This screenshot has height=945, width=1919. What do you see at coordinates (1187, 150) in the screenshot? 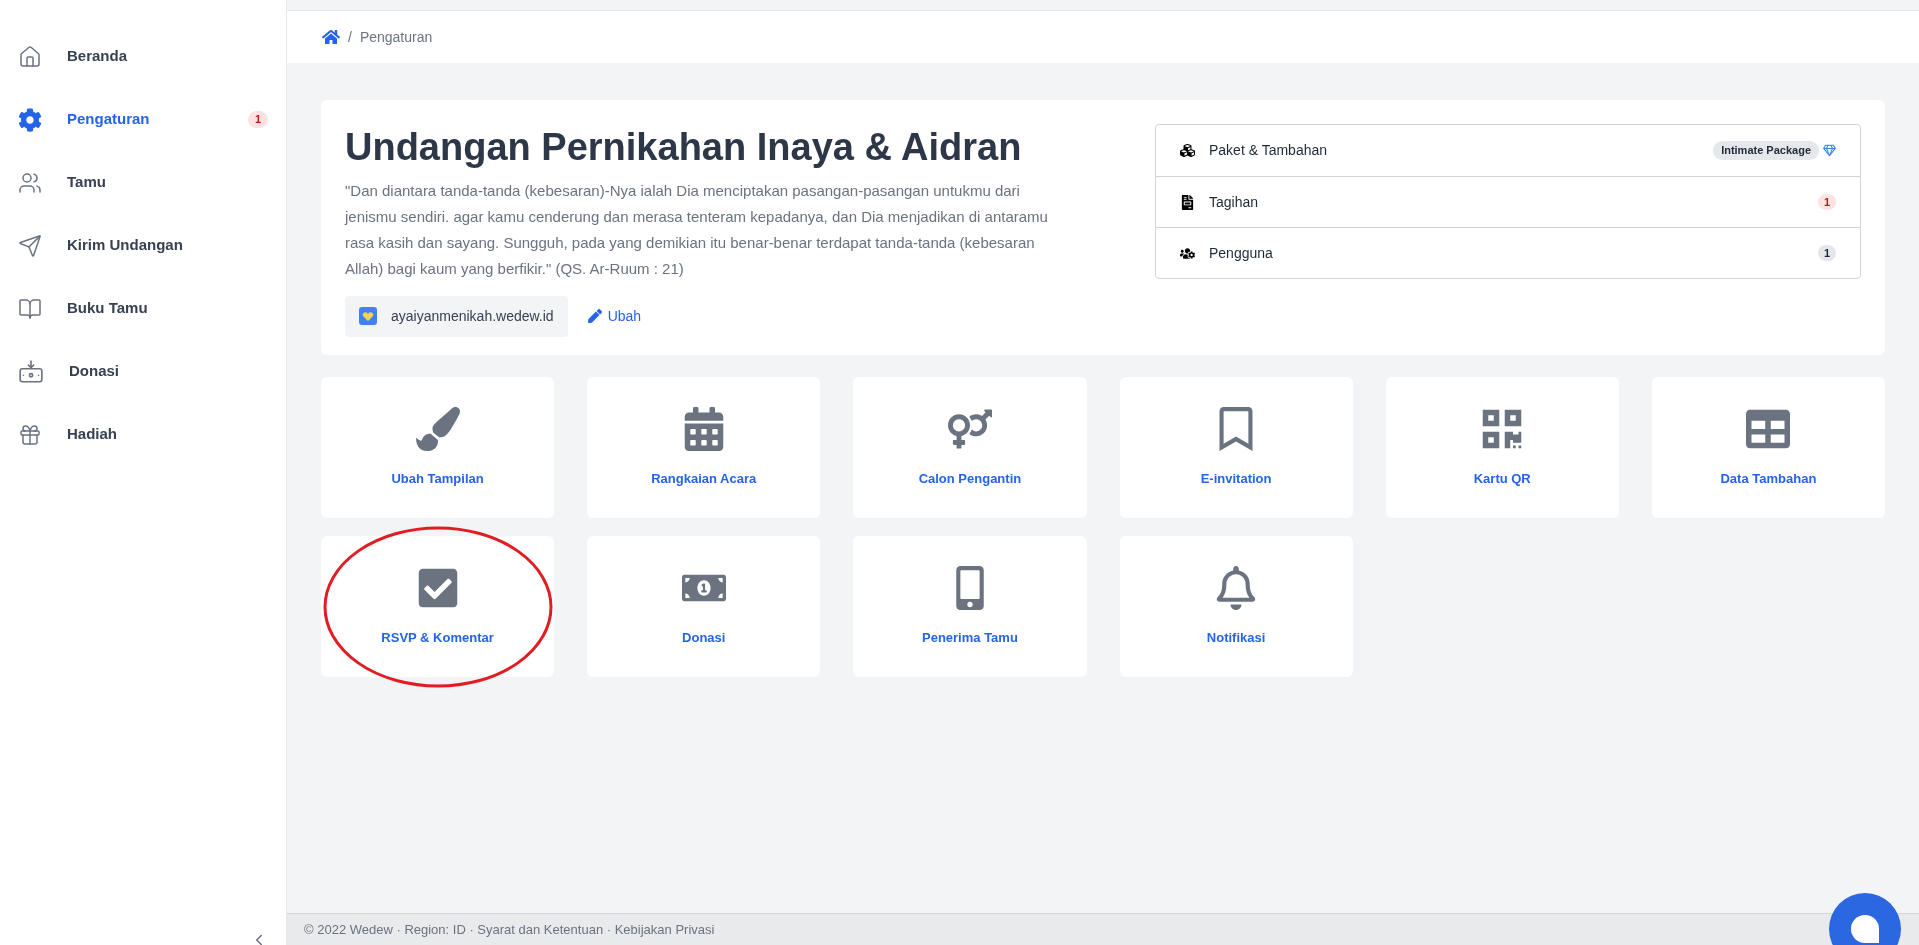
I see `cubes-icon` at bounding box center [1187, 150].